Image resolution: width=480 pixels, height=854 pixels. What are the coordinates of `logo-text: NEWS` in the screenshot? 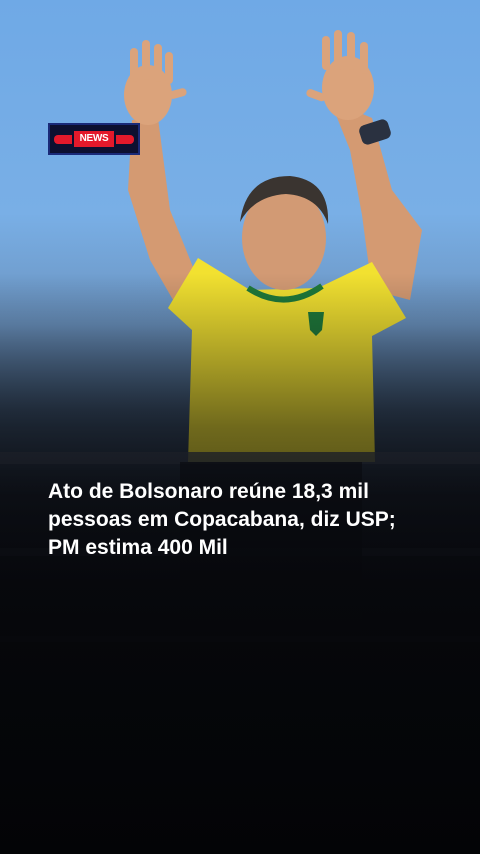 It's located at (94, 139).